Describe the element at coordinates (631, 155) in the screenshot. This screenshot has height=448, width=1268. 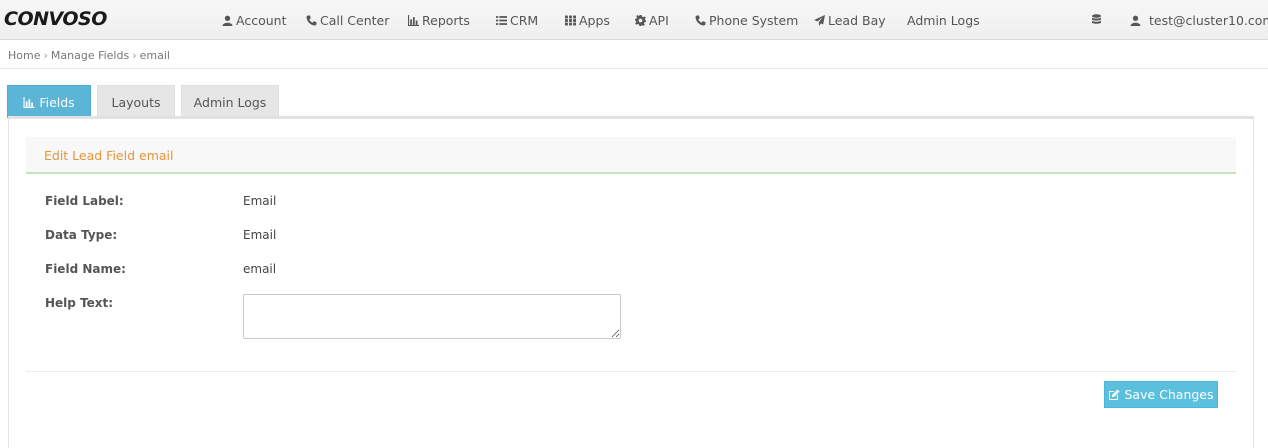
I see `panel-title: Edit Lead Field email` at that location.